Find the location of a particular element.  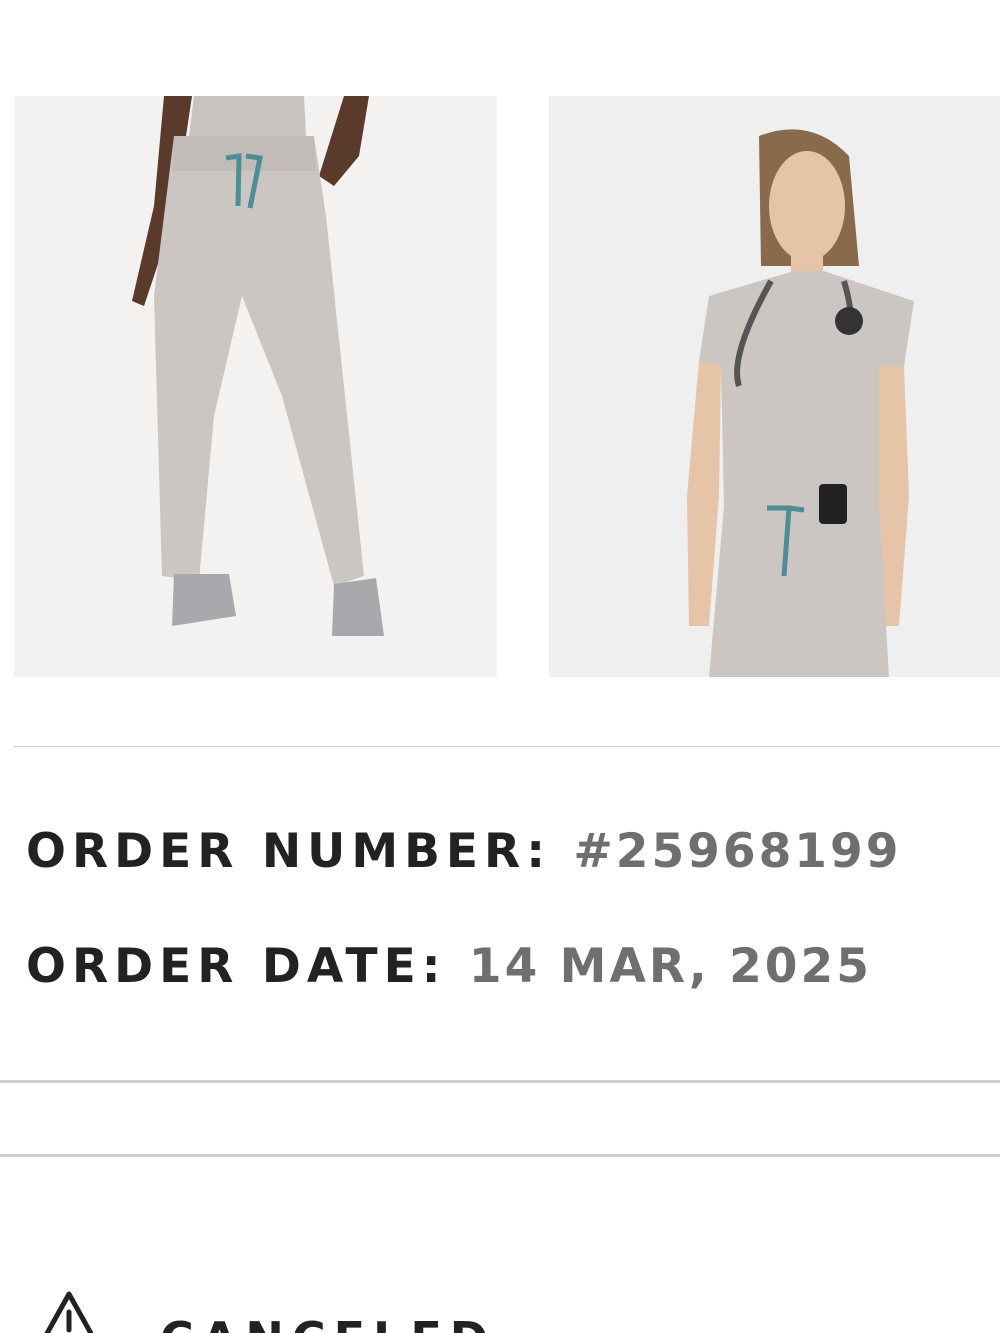

order-number-label: ORDER NUMBER is located at coordinates (276, 851).